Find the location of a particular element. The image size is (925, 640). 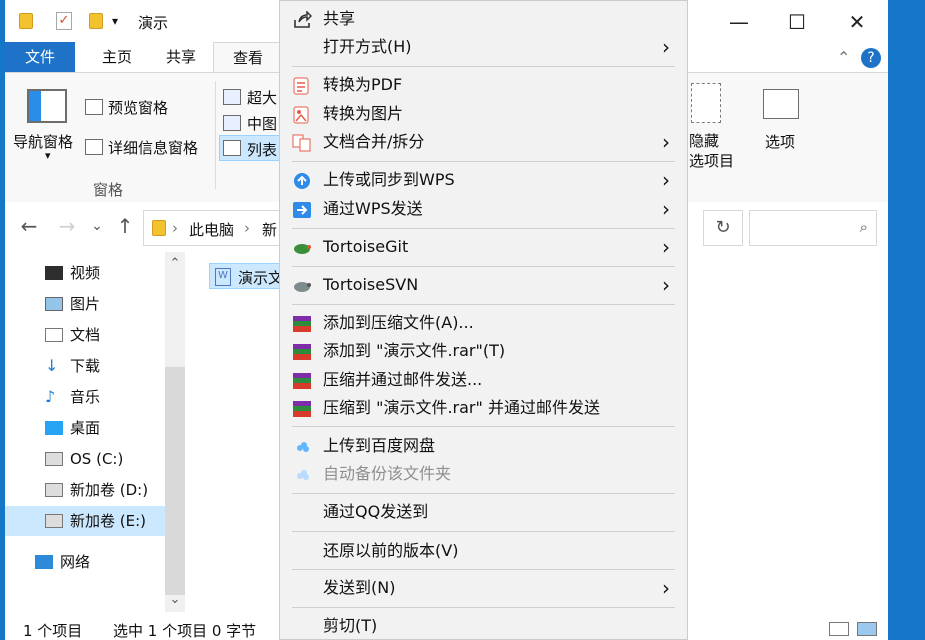

send-icon is located at coordinates (302, 209).